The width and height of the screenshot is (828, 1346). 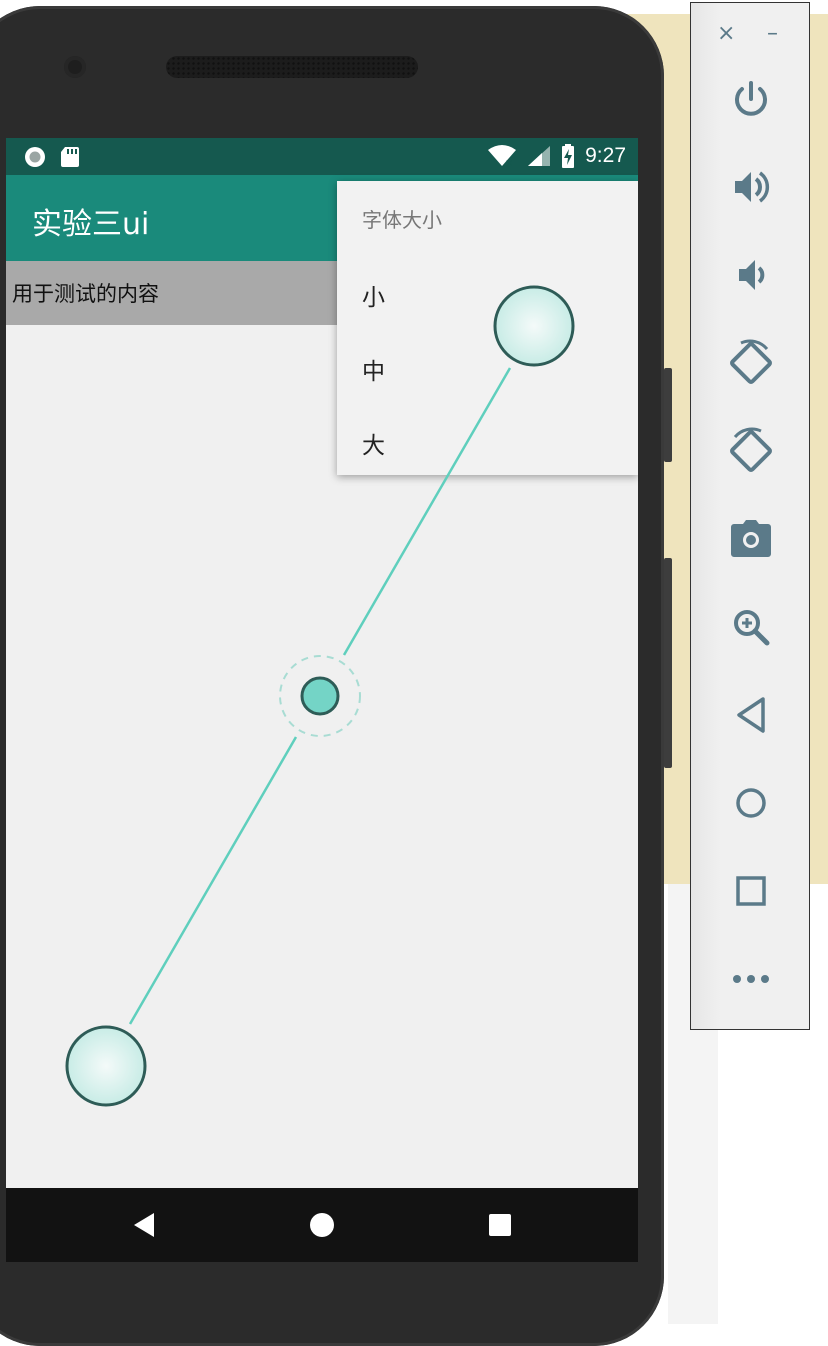 I want to click on rotate-right-icon, so click(x=751, y=449).